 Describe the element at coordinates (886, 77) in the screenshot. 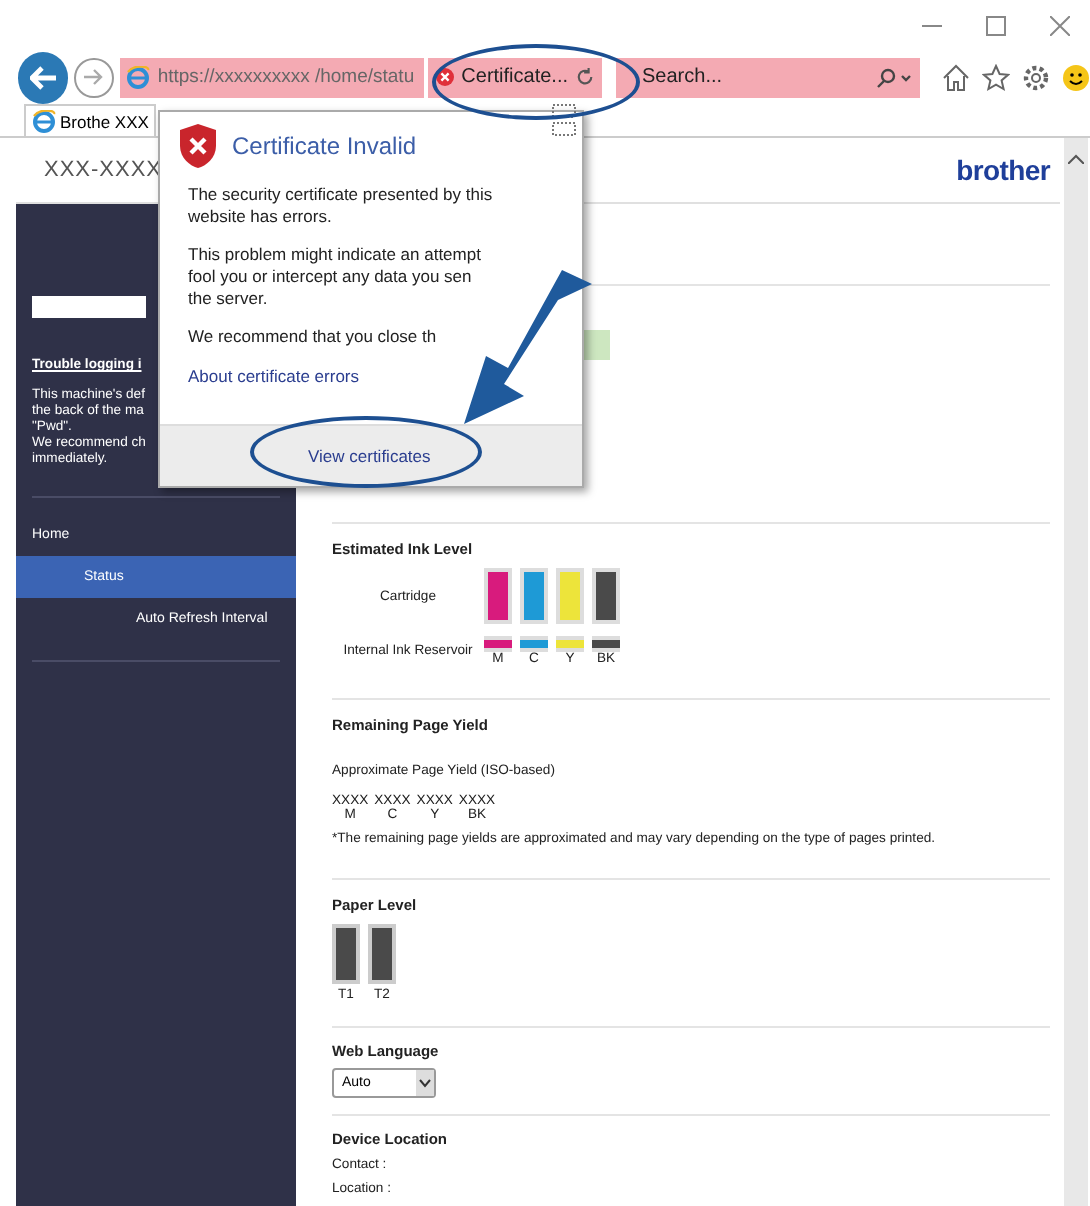

I see `search-icon` at that location.